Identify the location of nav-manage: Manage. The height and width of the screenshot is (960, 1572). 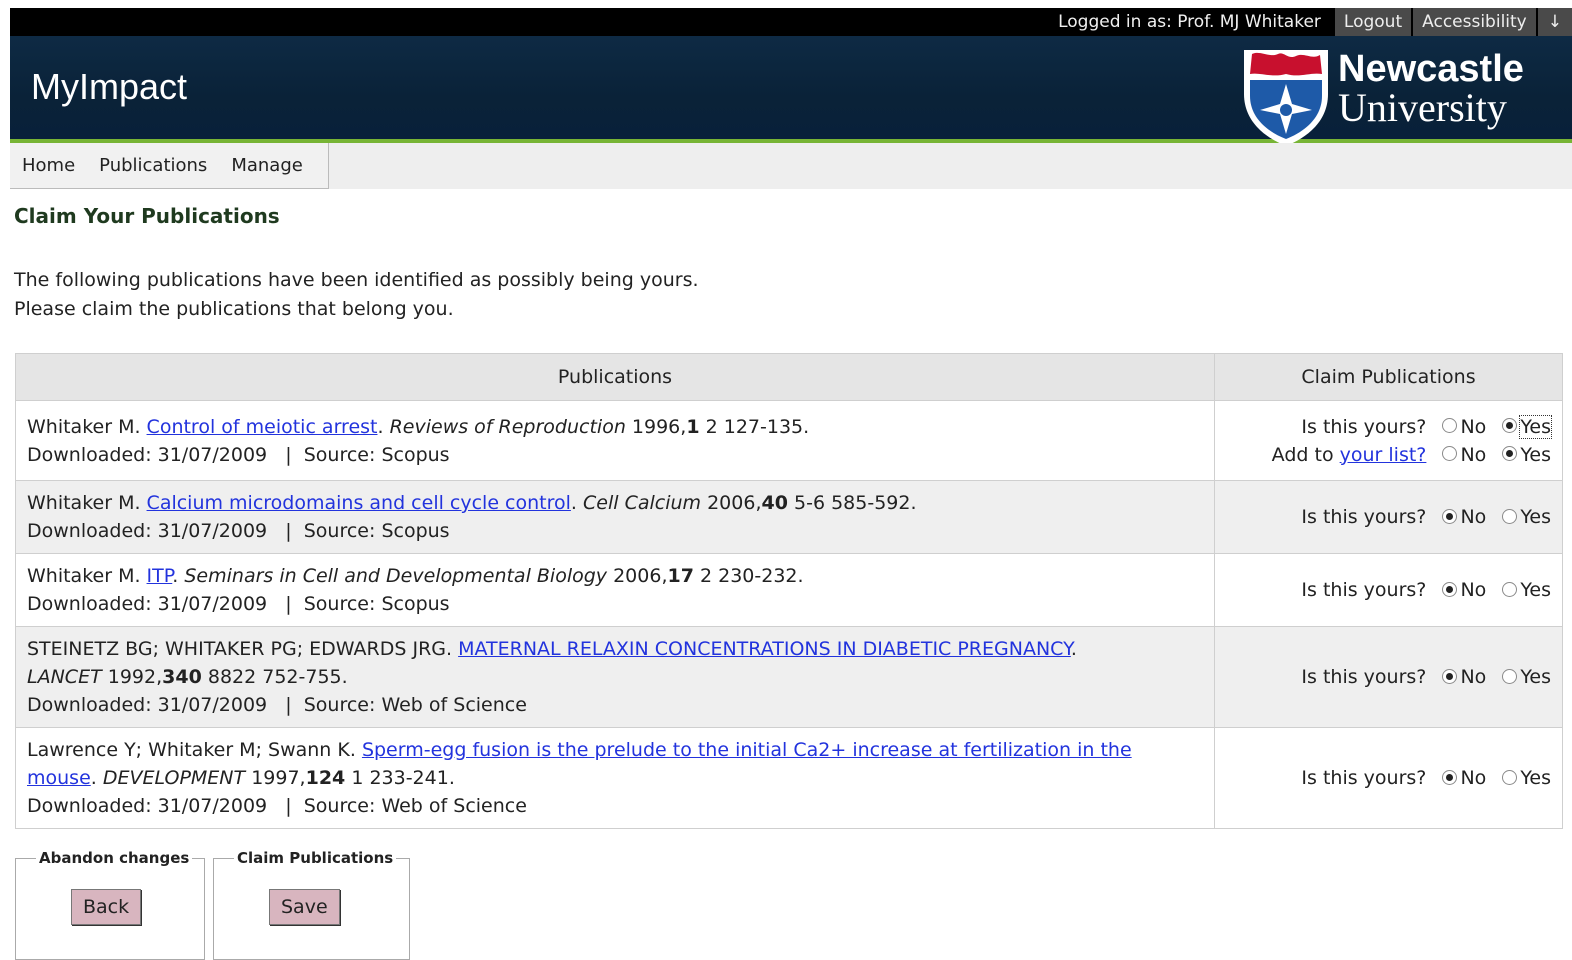
(267, 165).